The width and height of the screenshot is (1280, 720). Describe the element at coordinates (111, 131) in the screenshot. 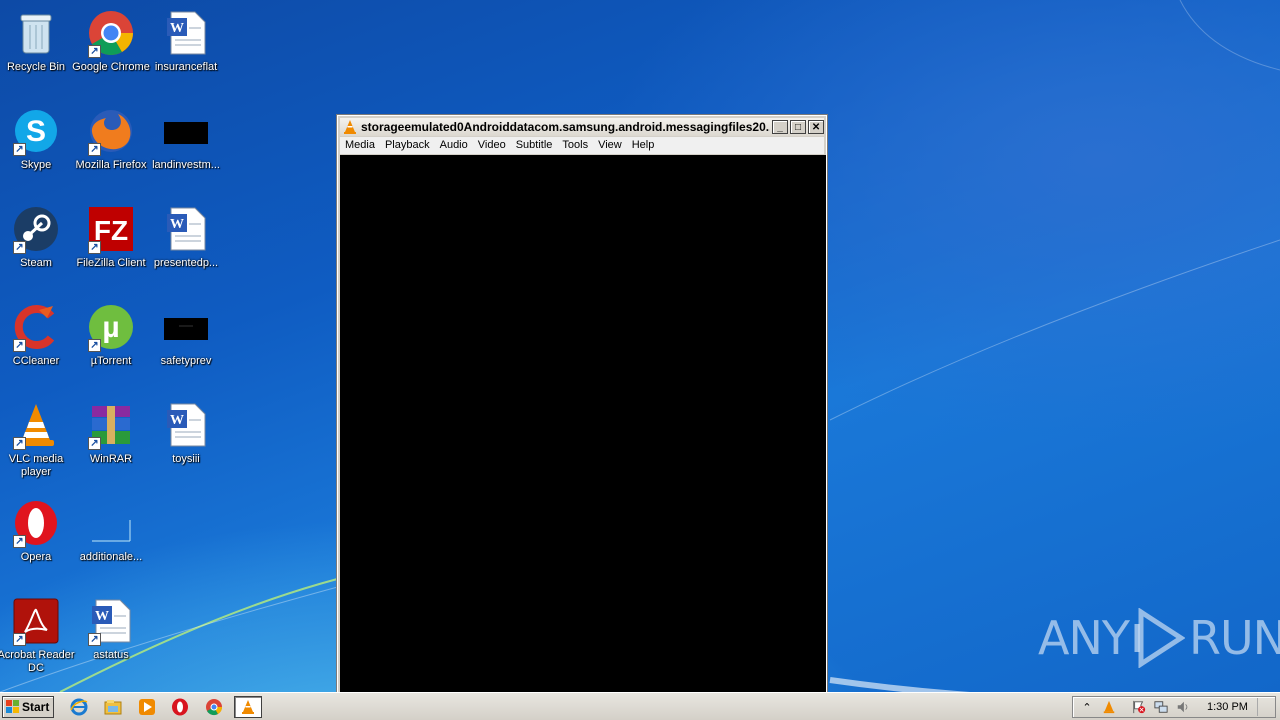

I see `firefox-icon: ↗` at that location.